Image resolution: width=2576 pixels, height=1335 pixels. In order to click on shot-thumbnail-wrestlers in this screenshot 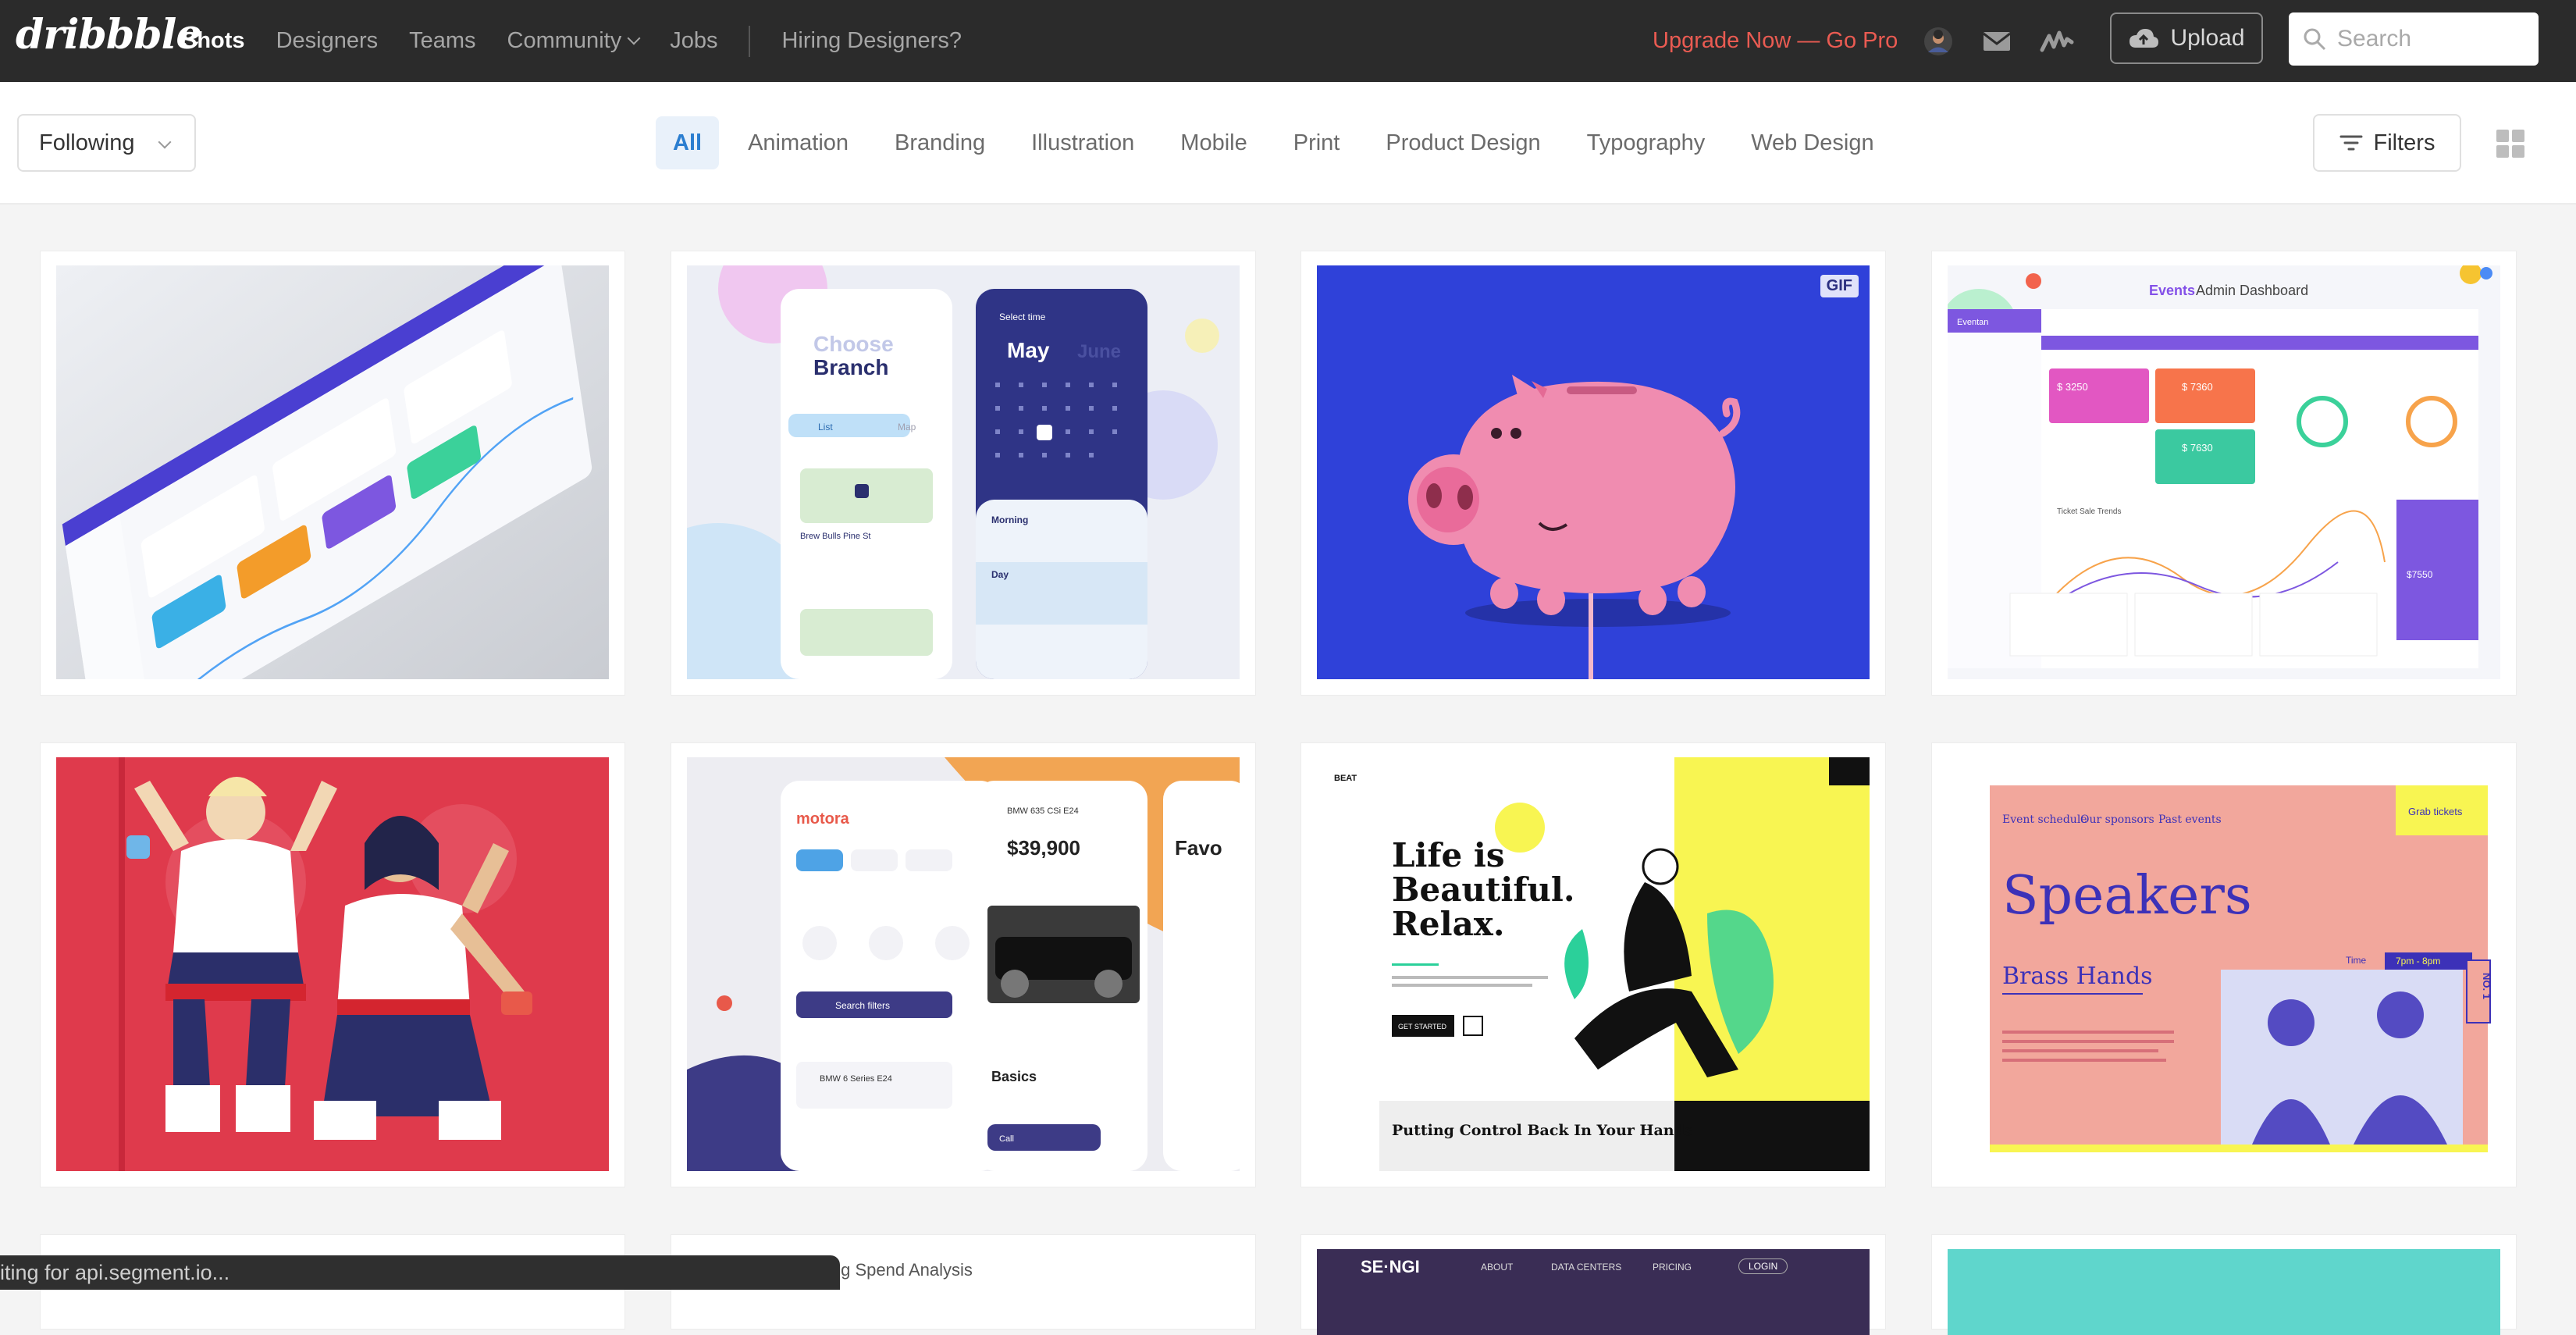, I will do `click(332, 964)`.